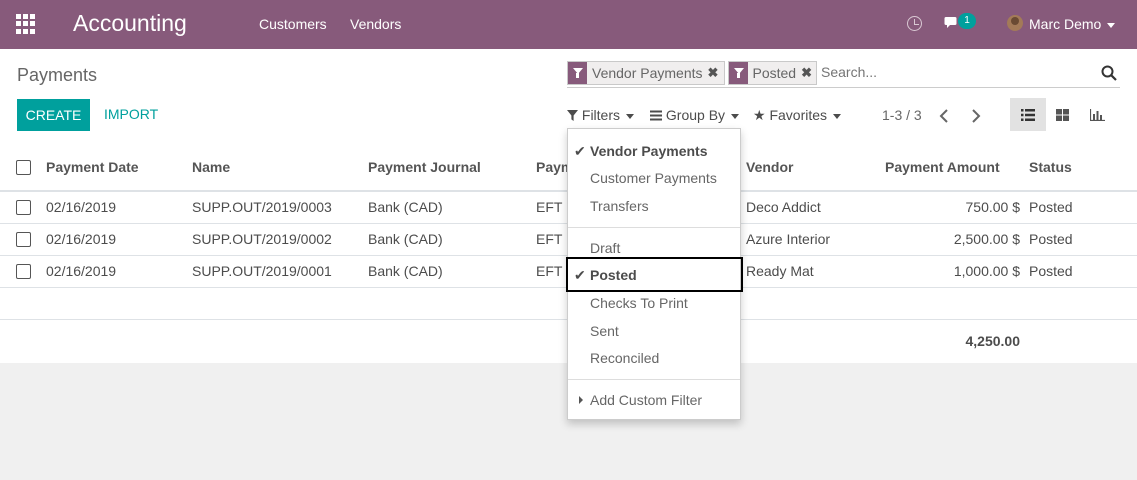 Image resolution: width=1137 pixels, height=480 pixels. I want to click on facet-label: Posted, so click(774, 73).